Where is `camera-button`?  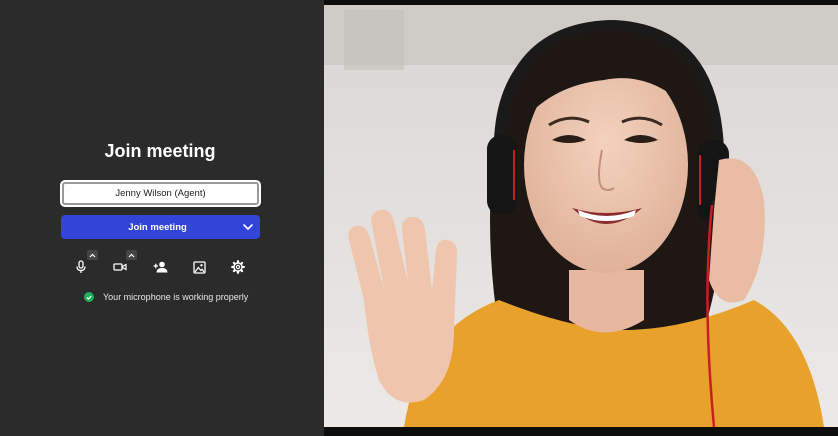 camera-button is located at coordinates (120, 267).